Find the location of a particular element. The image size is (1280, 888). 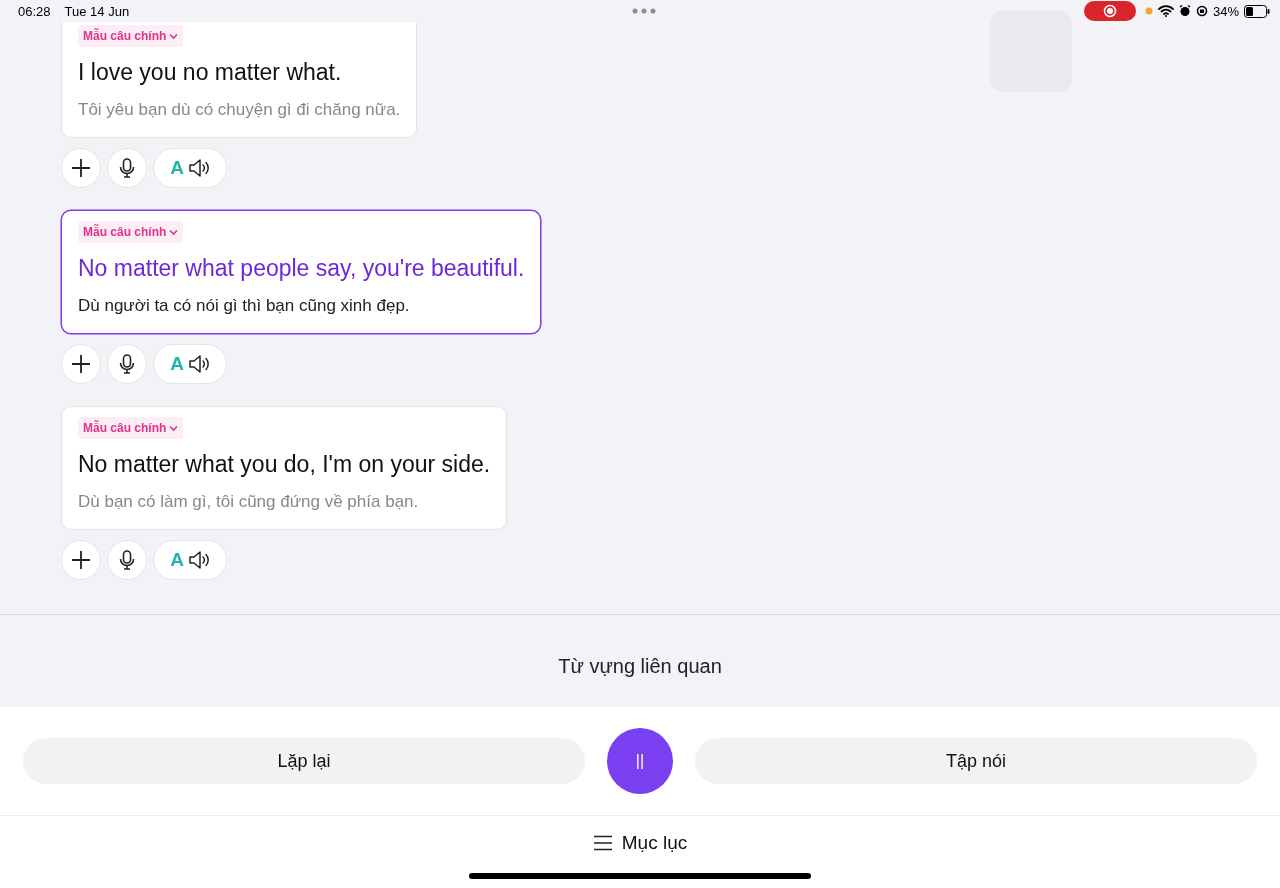

sentence-card: Mẫu câu chính No matter what people say, you're beautiful. Dù người ta có nói gì thì bạn cũng xinh đẹp. is located at coordinates (301, 272).